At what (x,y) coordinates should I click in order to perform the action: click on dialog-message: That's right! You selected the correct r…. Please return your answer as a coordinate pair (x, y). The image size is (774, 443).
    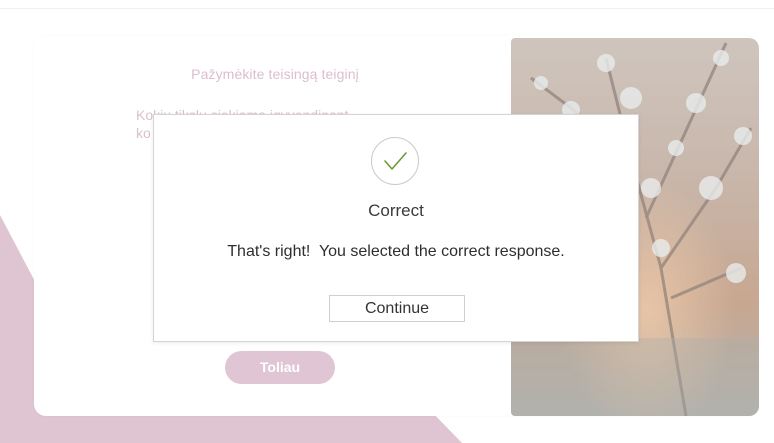
    Looking at the image, I should click on (396, 251).